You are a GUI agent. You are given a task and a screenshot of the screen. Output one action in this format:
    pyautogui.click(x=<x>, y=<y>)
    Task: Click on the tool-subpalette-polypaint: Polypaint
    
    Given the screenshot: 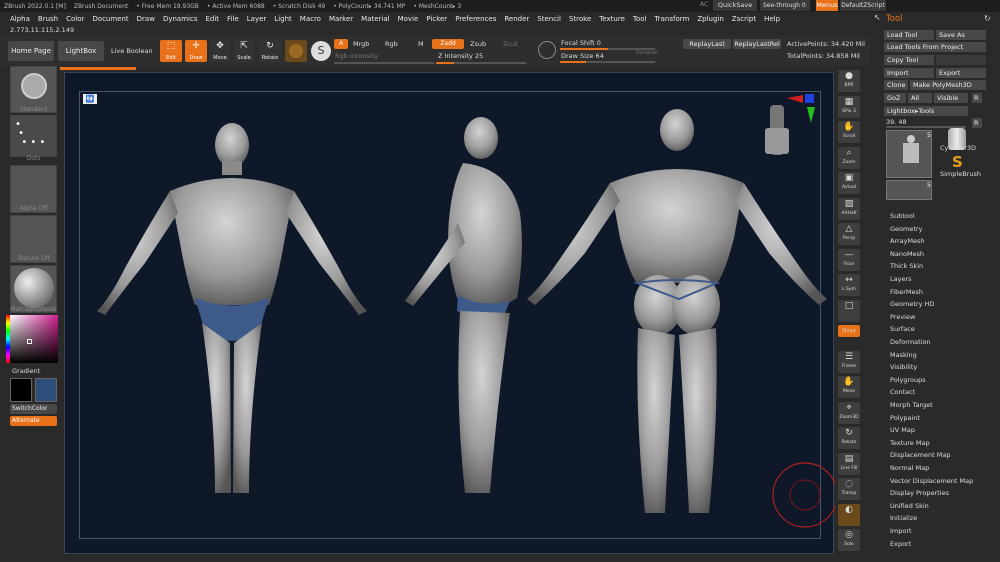 What is the action you would take?
    pyautogui.click(x=905, y=418)
    